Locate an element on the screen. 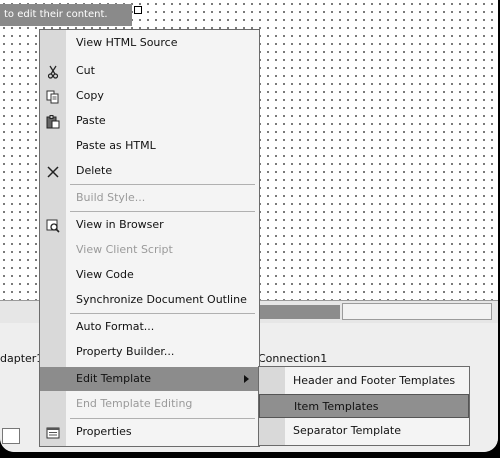 This screenshot has width=500, height=458. submenu-item-item-templates: Item Templates is located at coordinates (364, 406).